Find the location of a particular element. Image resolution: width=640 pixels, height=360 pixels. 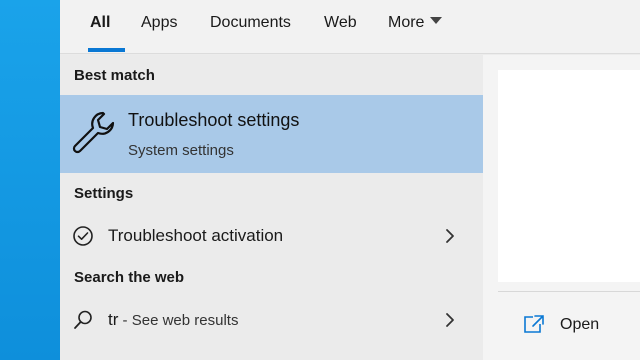

tab-web: Web is located at coordinates (340, 23).